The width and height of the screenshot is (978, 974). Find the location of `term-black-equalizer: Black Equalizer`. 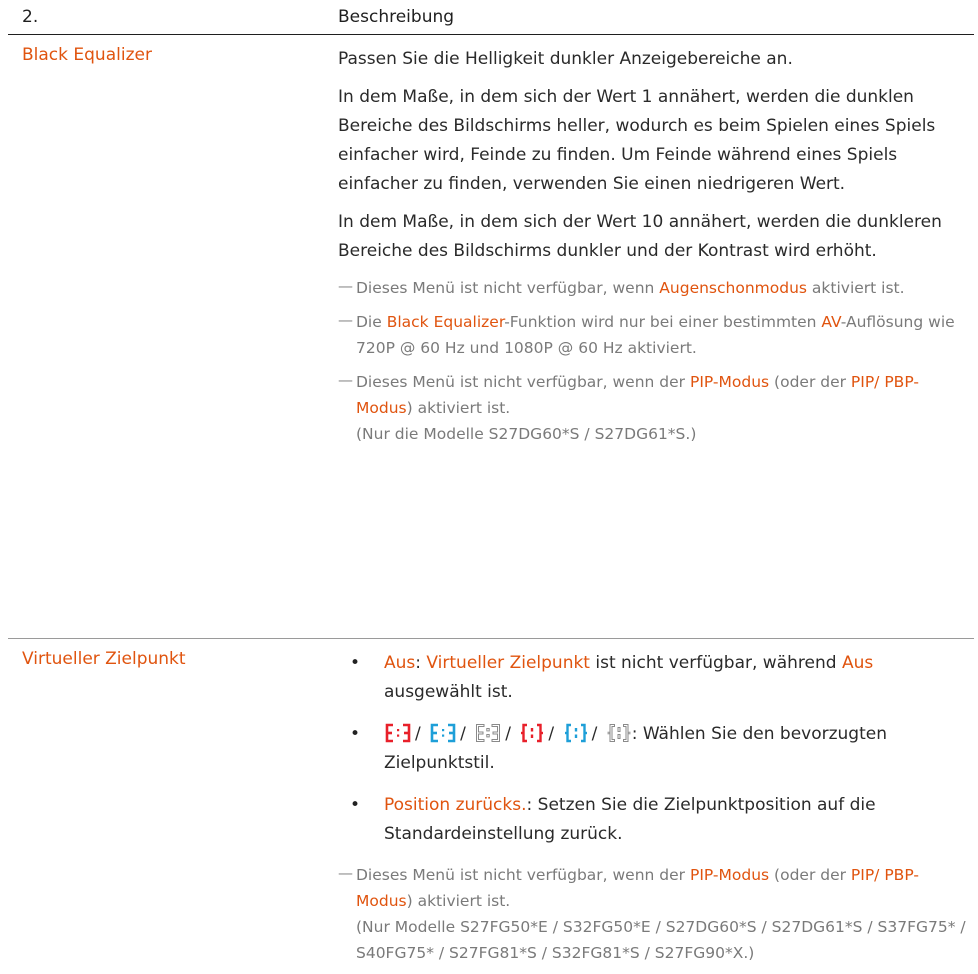

term-black-equalizer: Black Equalizer is located at coordinates (87, 55).